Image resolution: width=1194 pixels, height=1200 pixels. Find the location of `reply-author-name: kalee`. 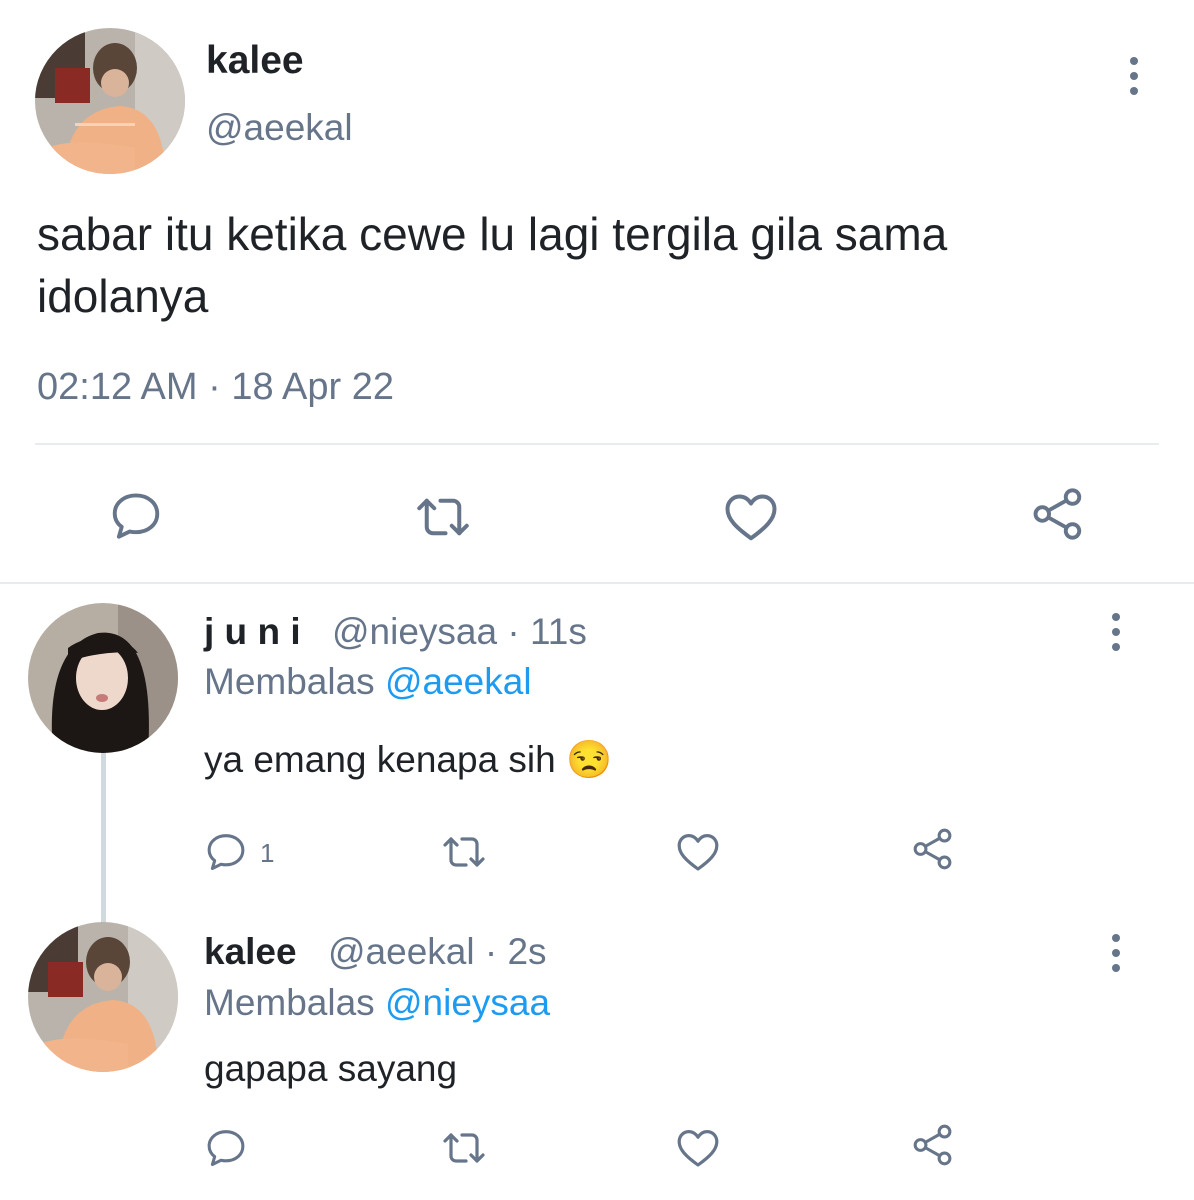

reply-author-name: kalee is located at coordinates (250, 952).